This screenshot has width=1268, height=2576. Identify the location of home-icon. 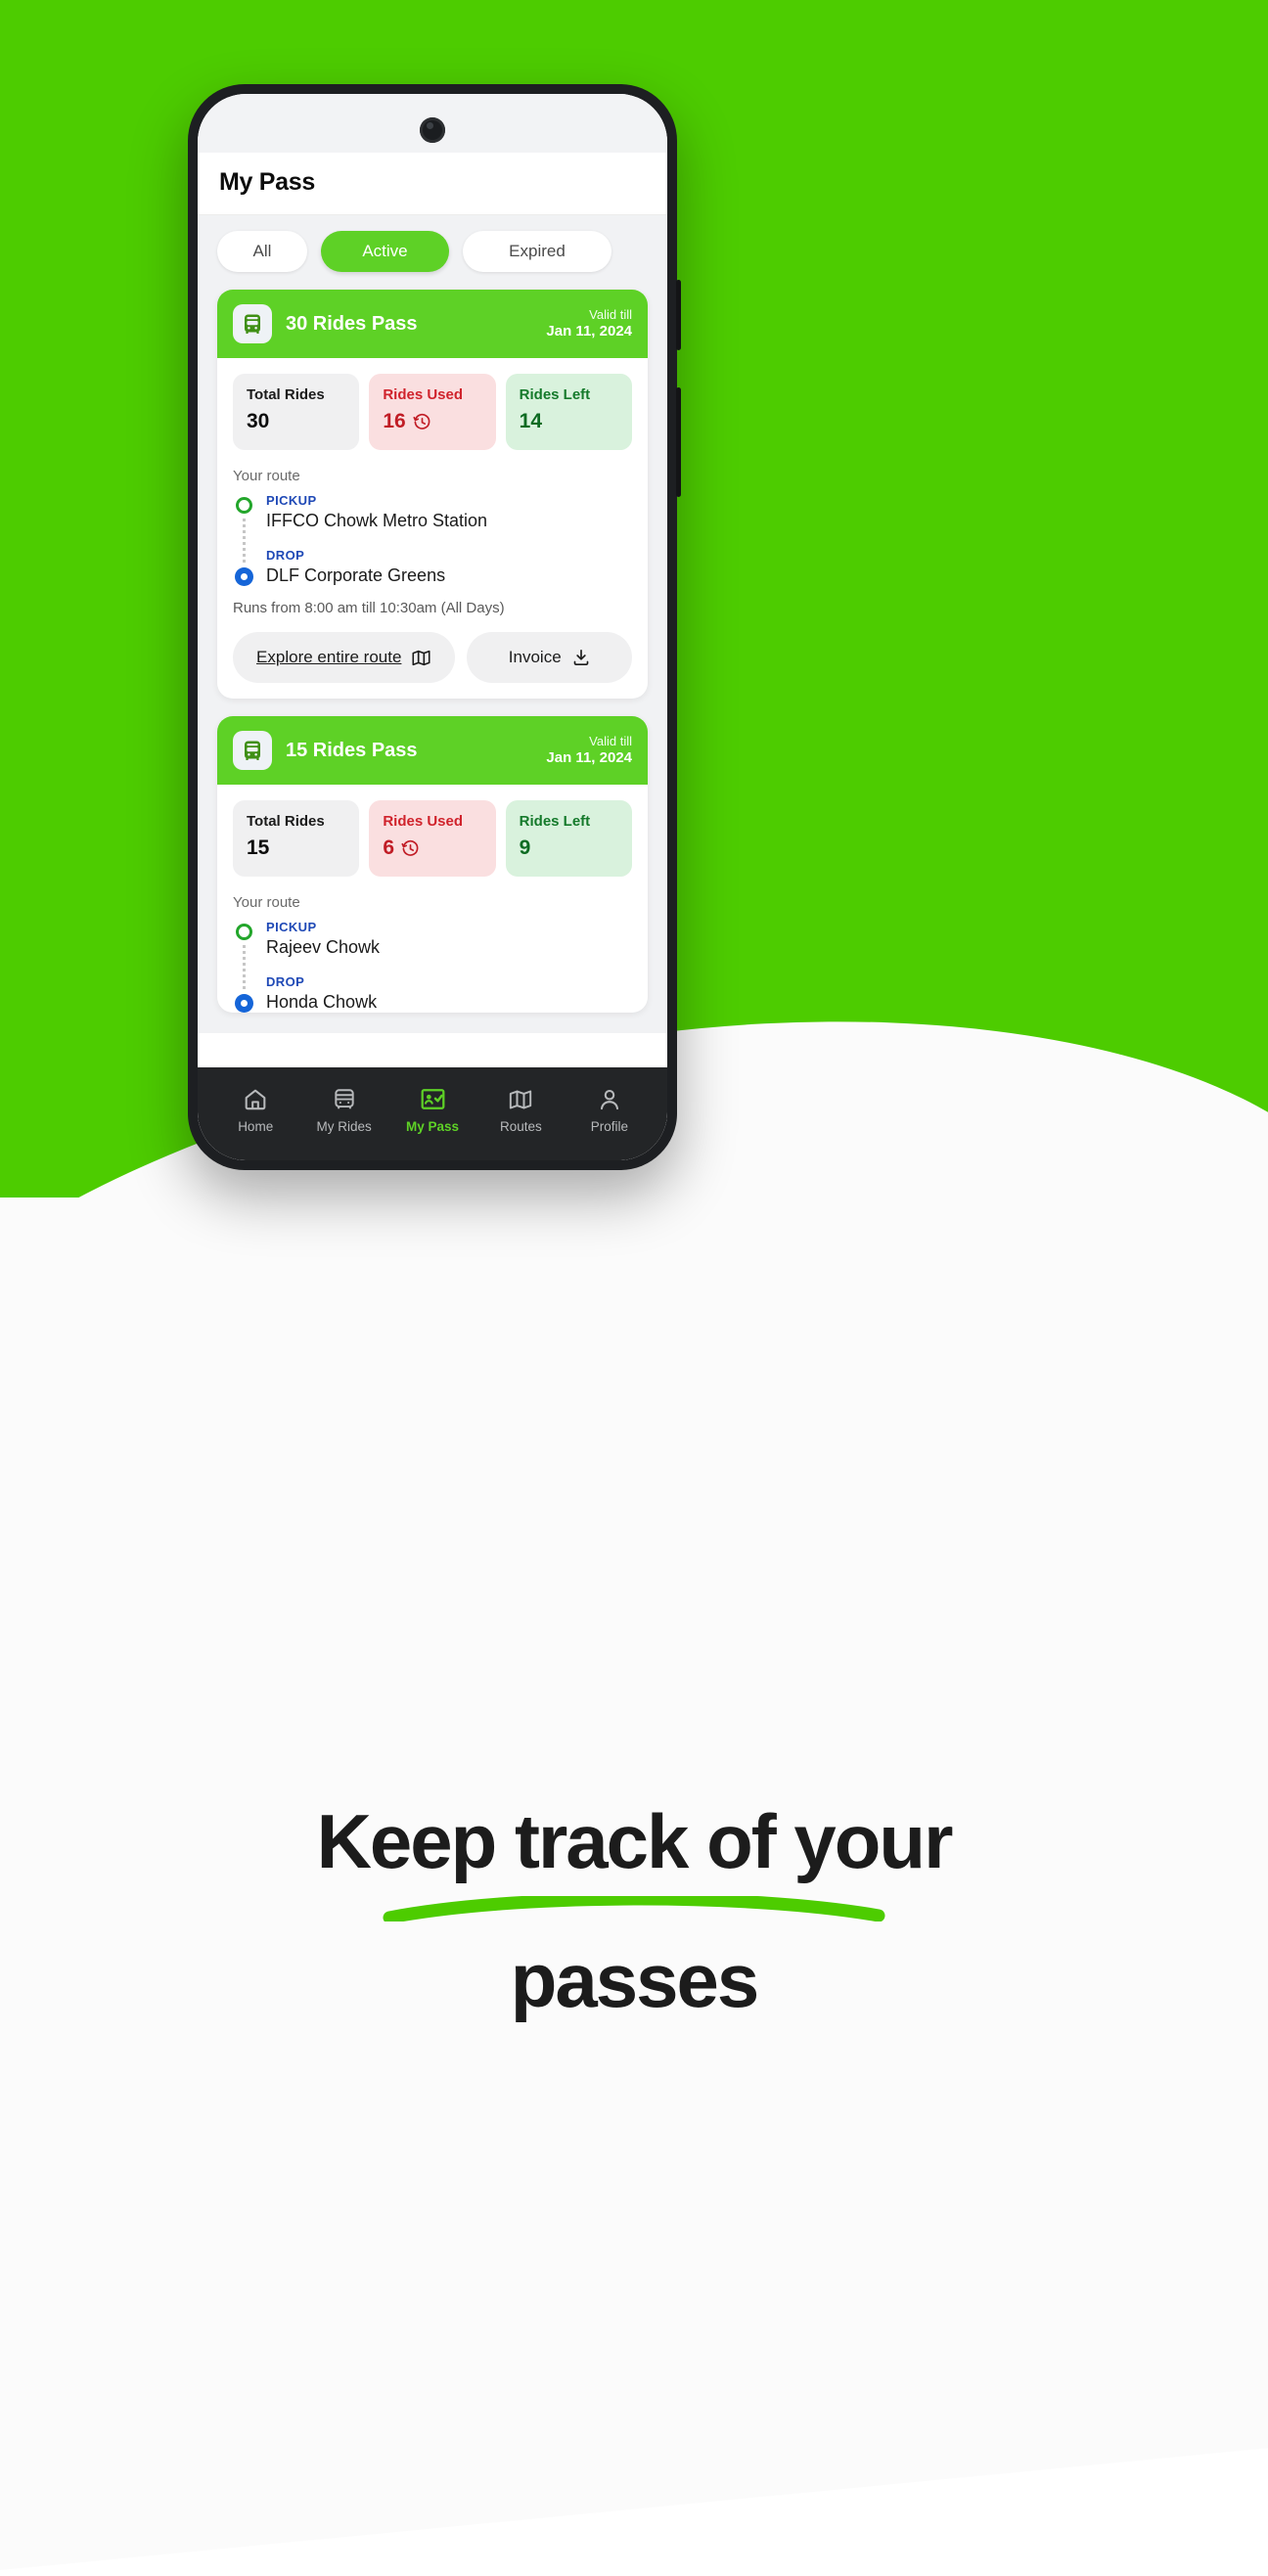
(256, 1099).